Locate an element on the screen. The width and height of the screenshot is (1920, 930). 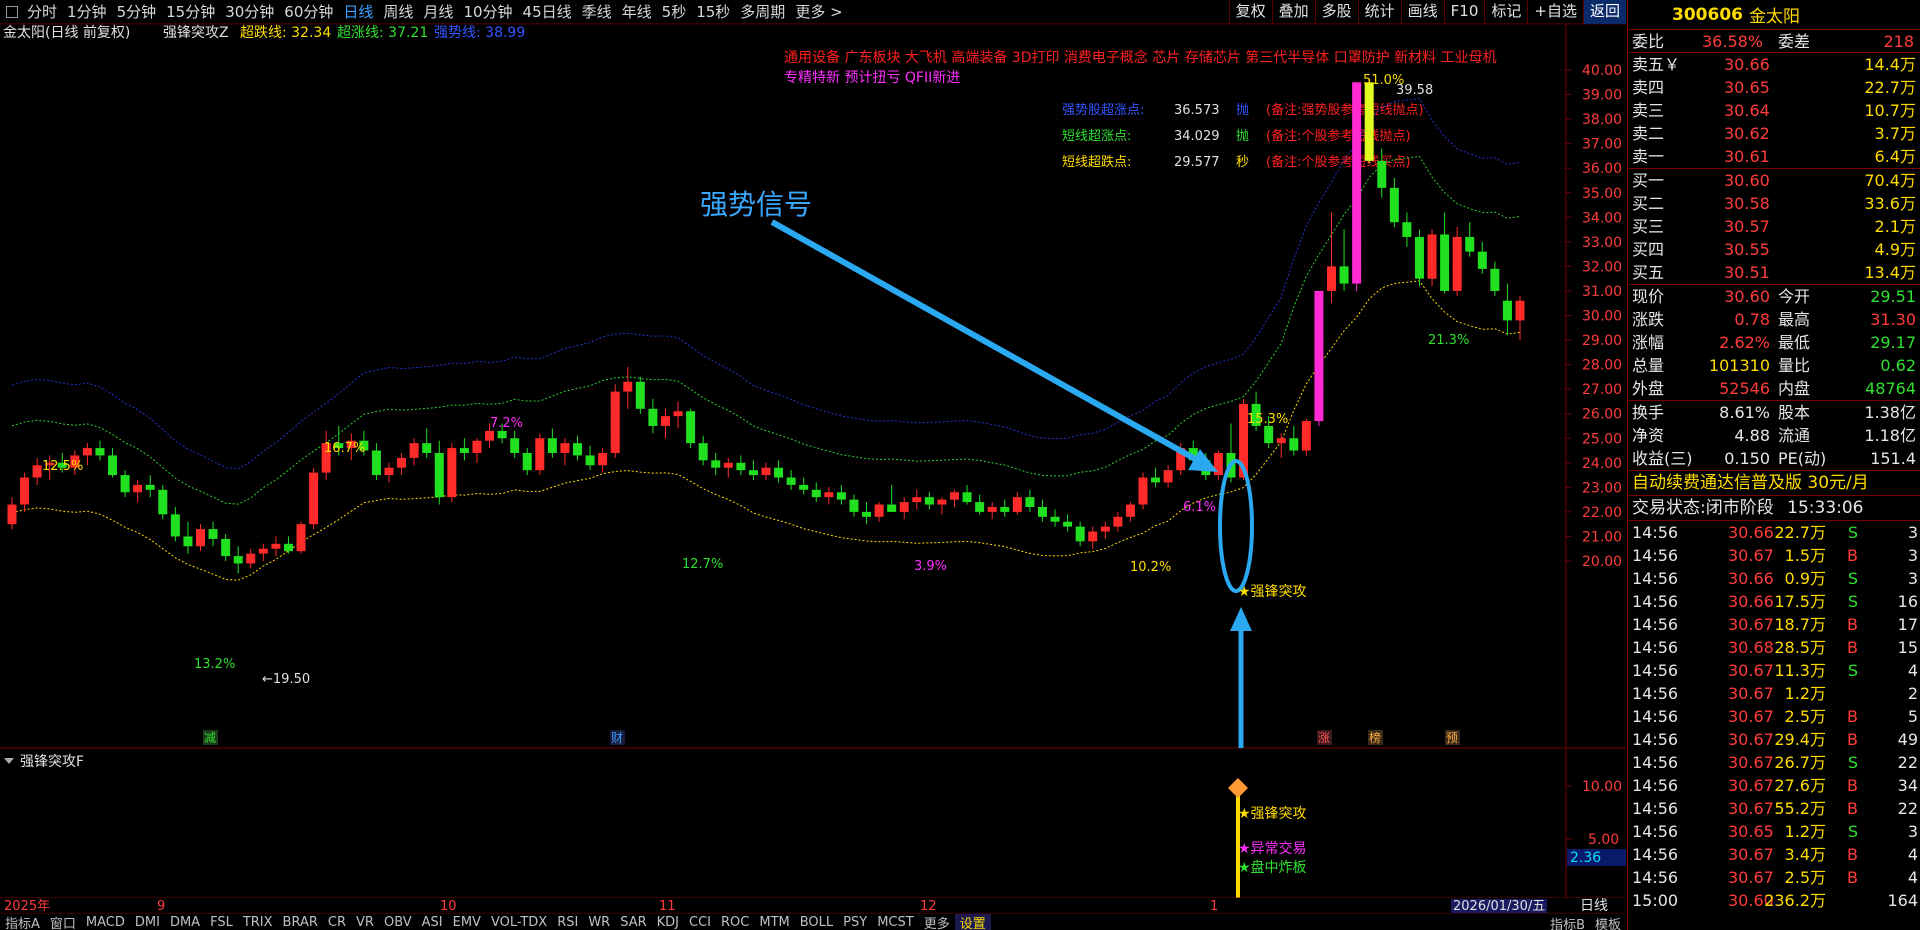
indicator-tab: ROC is located at coordinates (735, 922).